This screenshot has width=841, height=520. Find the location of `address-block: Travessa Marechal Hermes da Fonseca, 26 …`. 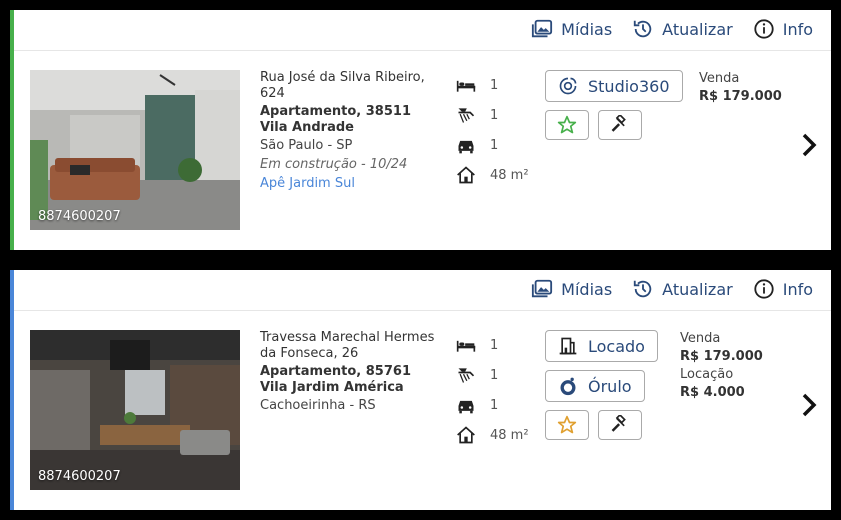

address-block: Travessa Marechal Hermes da Fonseca, 26 … is located at coordinates (352, 372).